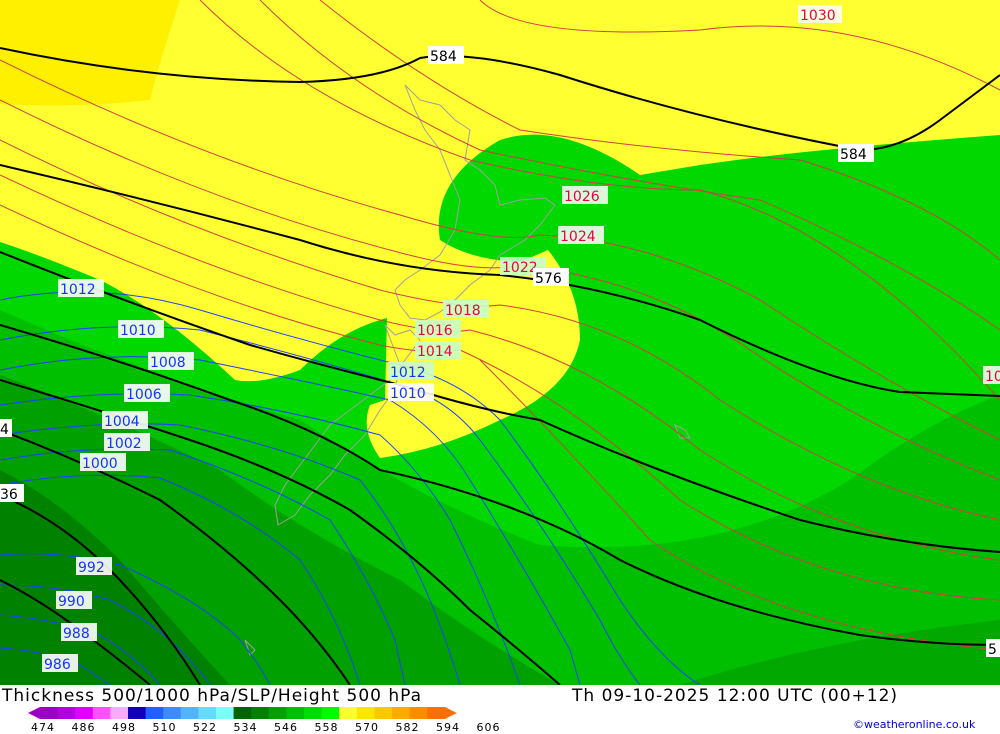 Image resolution: width=1000 pixels, height=734 pixels. Describe the element at coordinates (853, 155) in the screenshot. I see `height-label-584-right: 584` at that location.